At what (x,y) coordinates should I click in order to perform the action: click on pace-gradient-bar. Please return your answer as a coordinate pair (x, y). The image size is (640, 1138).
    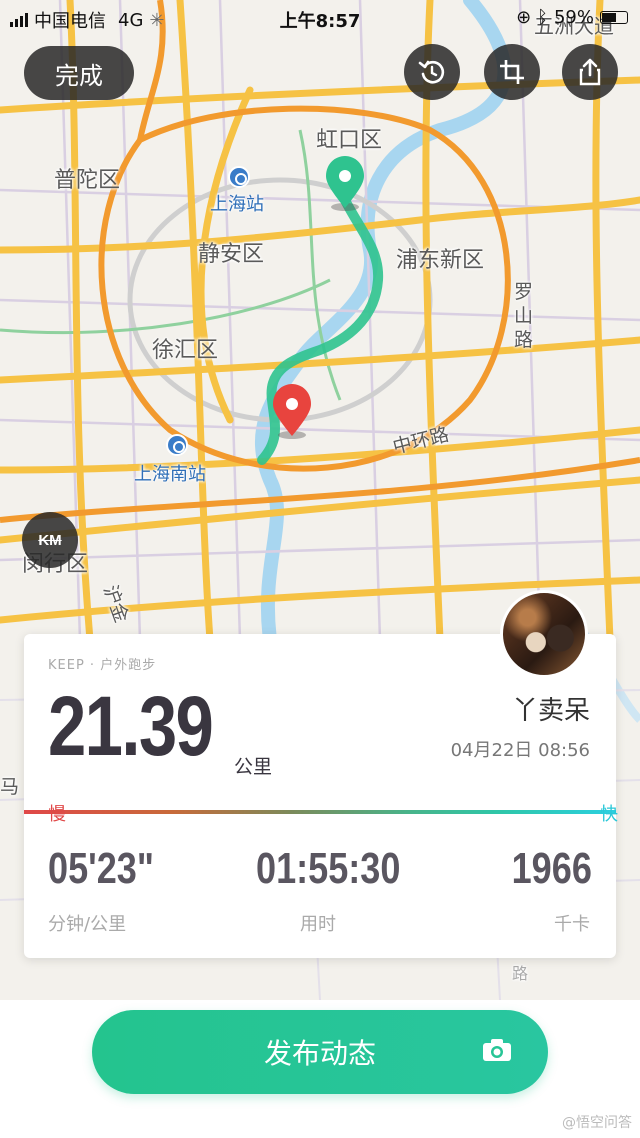
    Looking at the image, I should click on (320, 812).